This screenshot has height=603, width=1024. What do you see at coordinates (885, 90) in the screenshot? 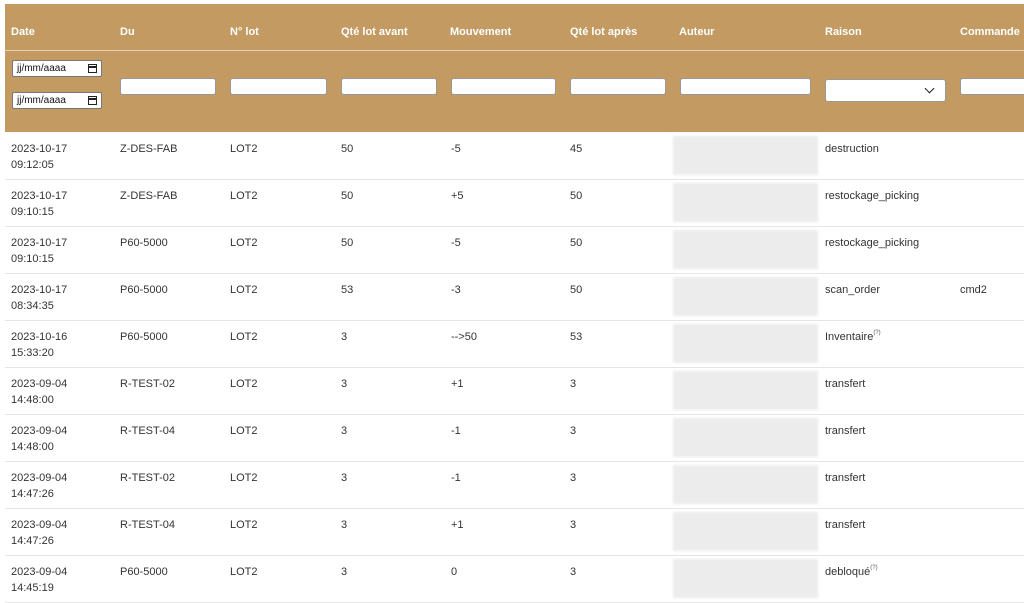
I see `filter-raison-select` at bounding box center [885, 90].